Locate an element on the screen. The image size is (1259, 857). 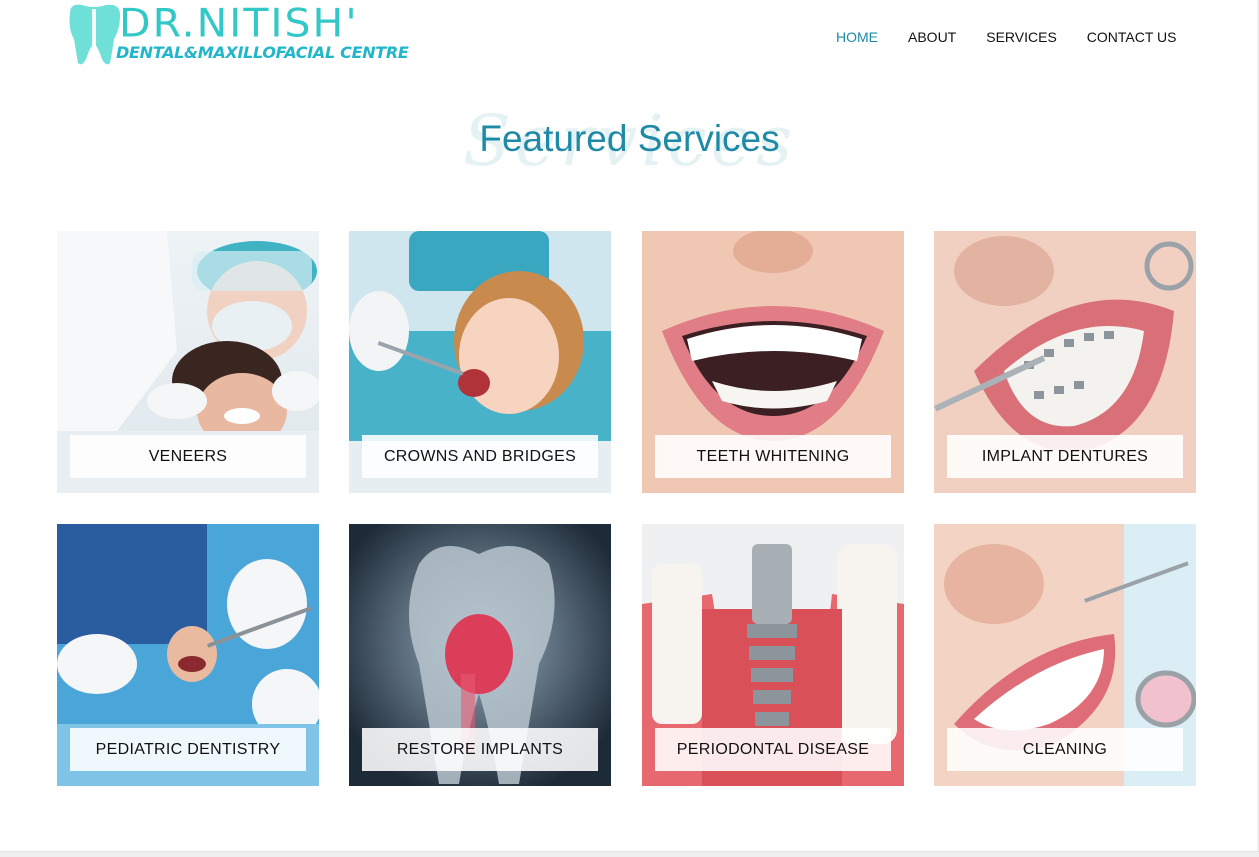
nav-about: ABOUT is located at coordinates (932, 37).